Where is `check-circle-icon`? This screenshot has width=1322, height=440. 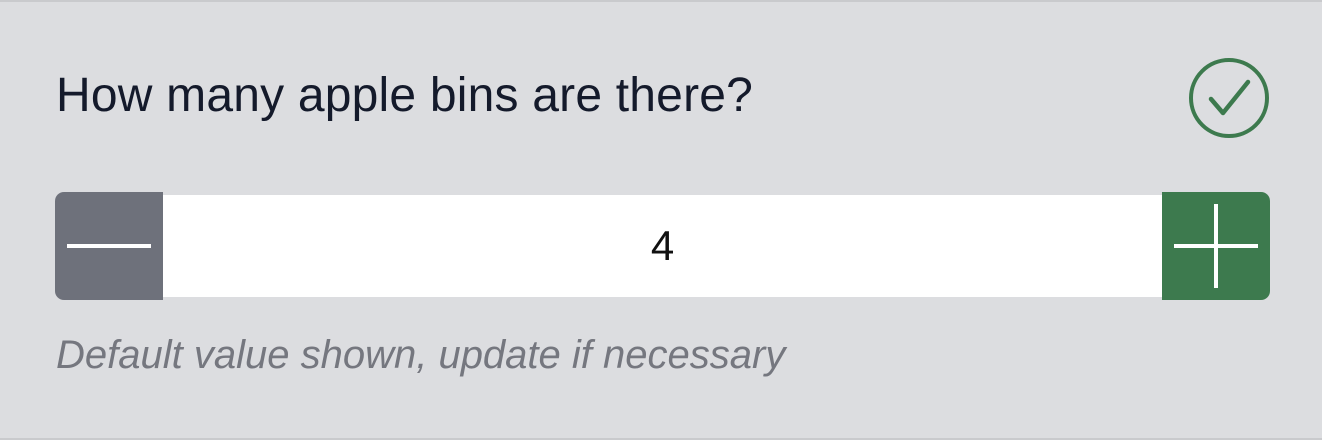 check-circle-icon is located at coordinates (1229, 98).